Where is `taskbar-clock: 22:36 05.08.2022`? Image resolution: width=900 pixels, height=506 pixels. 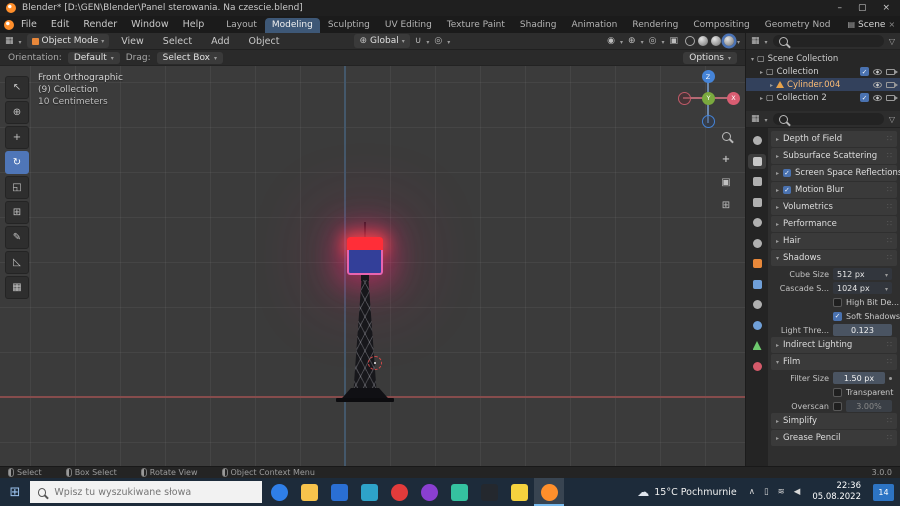
taskbar-clock: 22:36 05.08.2022 is located at coordinates (836, 492).